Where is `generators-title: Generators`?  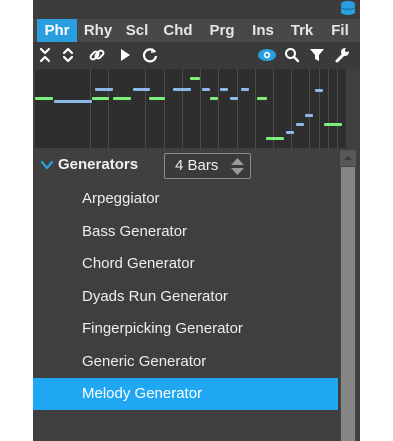 generators-title: Generators is located at coordinates (98, 164).